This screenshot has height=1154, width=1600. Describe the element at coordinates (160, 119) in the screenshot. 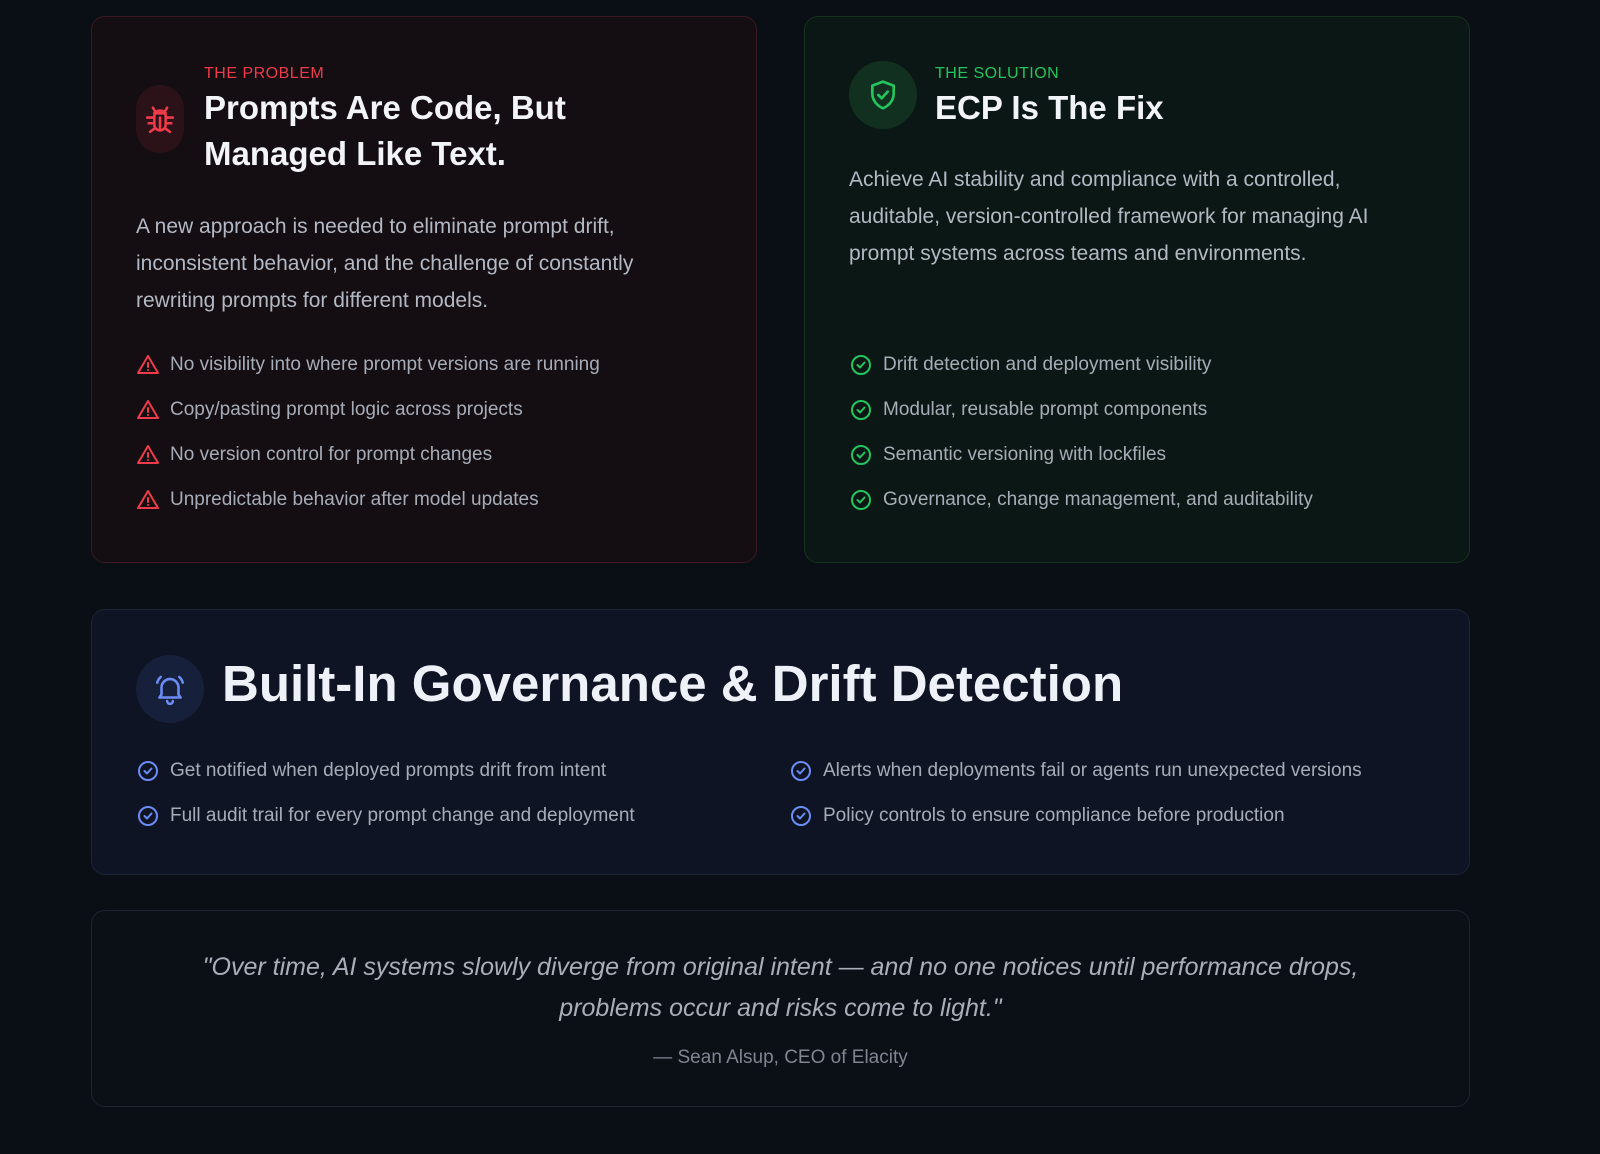

I see `bug-icon` at that location.